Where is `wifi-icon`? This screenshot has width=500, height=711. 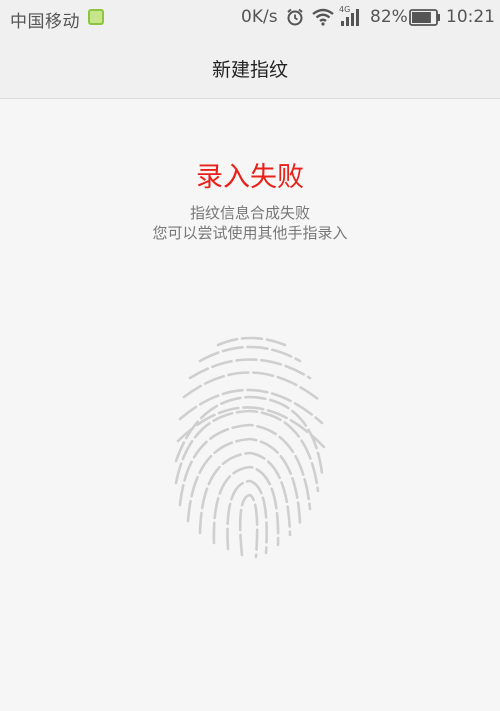
wifi-icon is located at coordinates (323, 19).